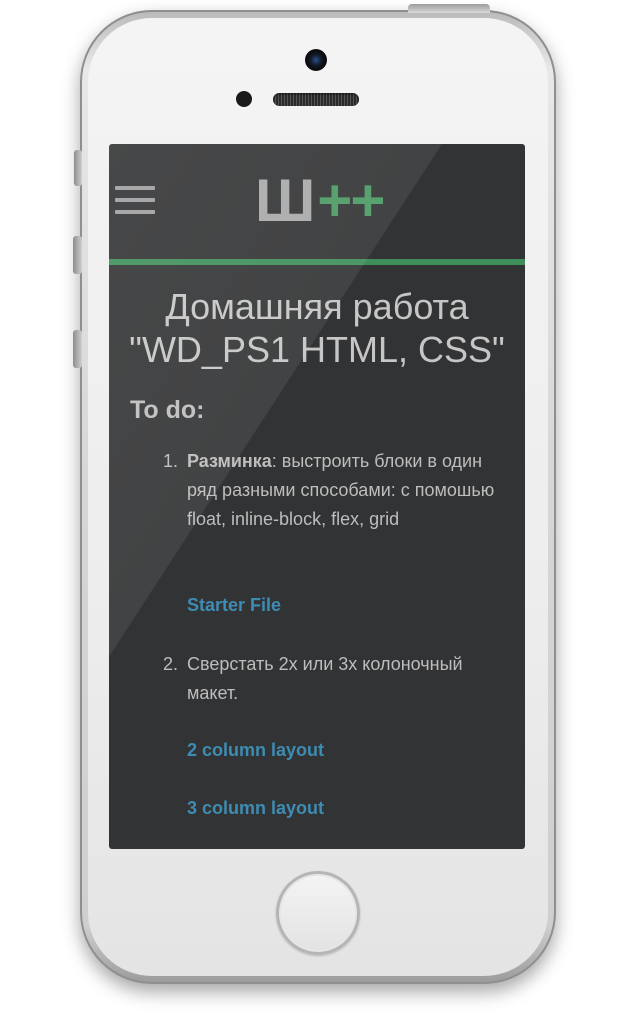 This screenshot has width=623, height=1024. I want to click on header-divider, so click(317, 262).